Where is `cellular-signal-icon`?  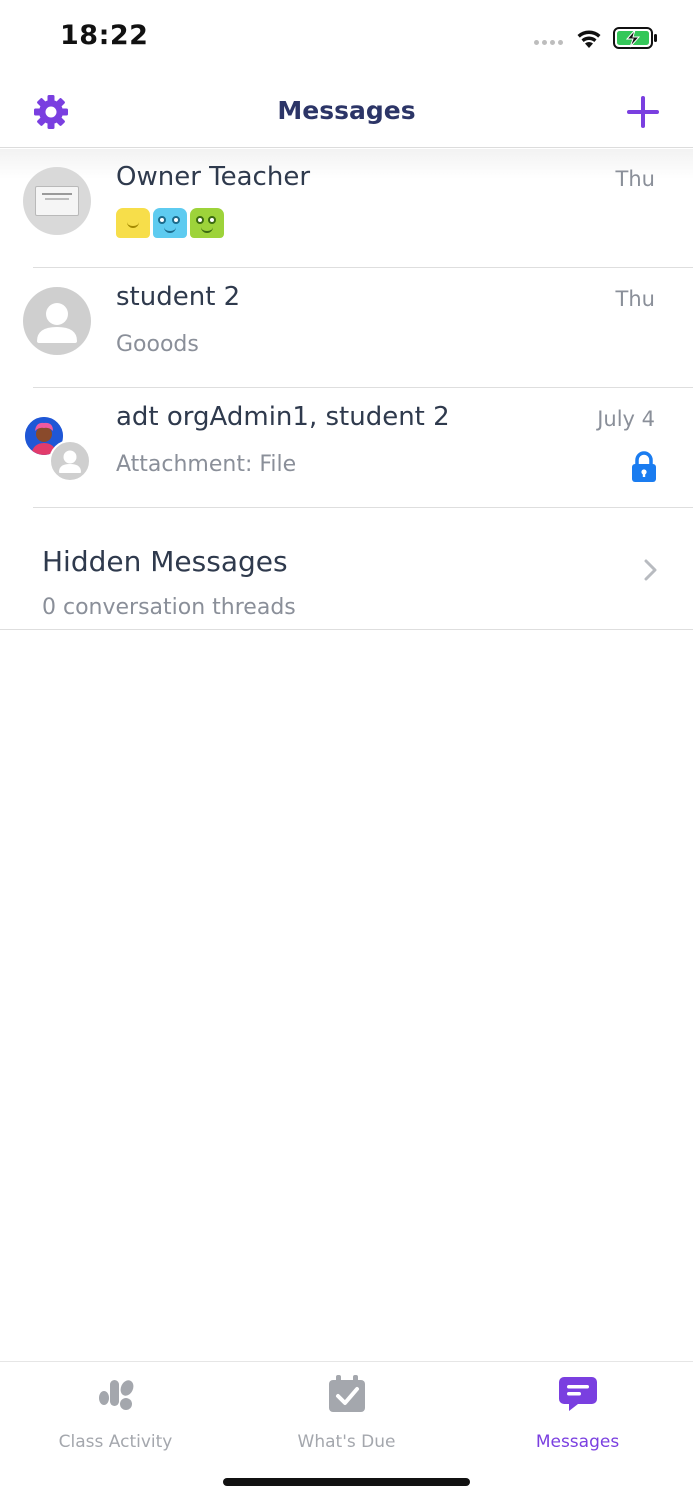 cellular-signal-icon is located at coordinates (548, 42).